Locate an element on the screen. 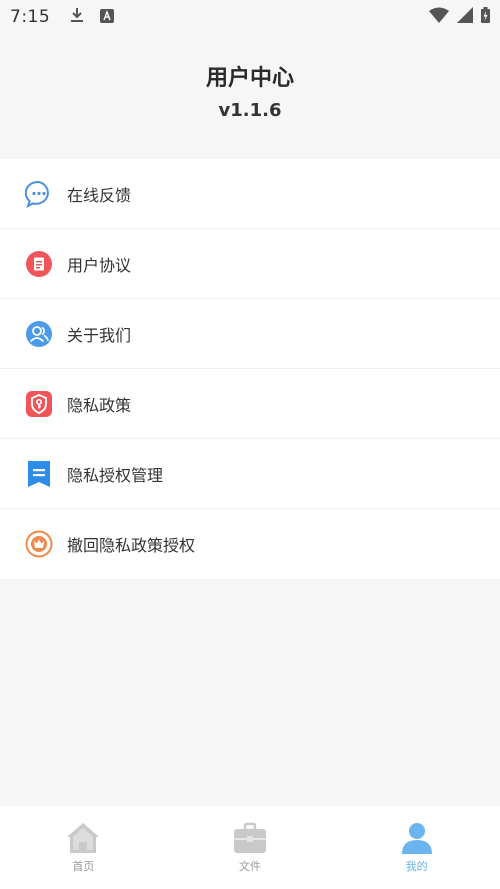 This screenshot has height=889, width=500. menu-item-privacy-authorization: 隐私授权管理 is located at coordinates (250, 474).